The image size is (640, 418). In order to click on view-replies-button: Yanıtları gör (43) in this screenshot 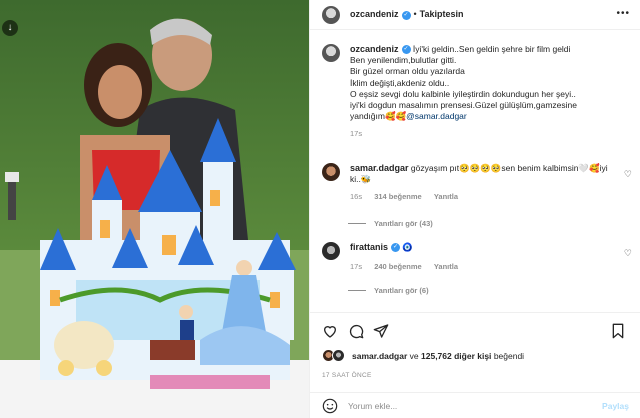, I will do `click(390, 223)`.